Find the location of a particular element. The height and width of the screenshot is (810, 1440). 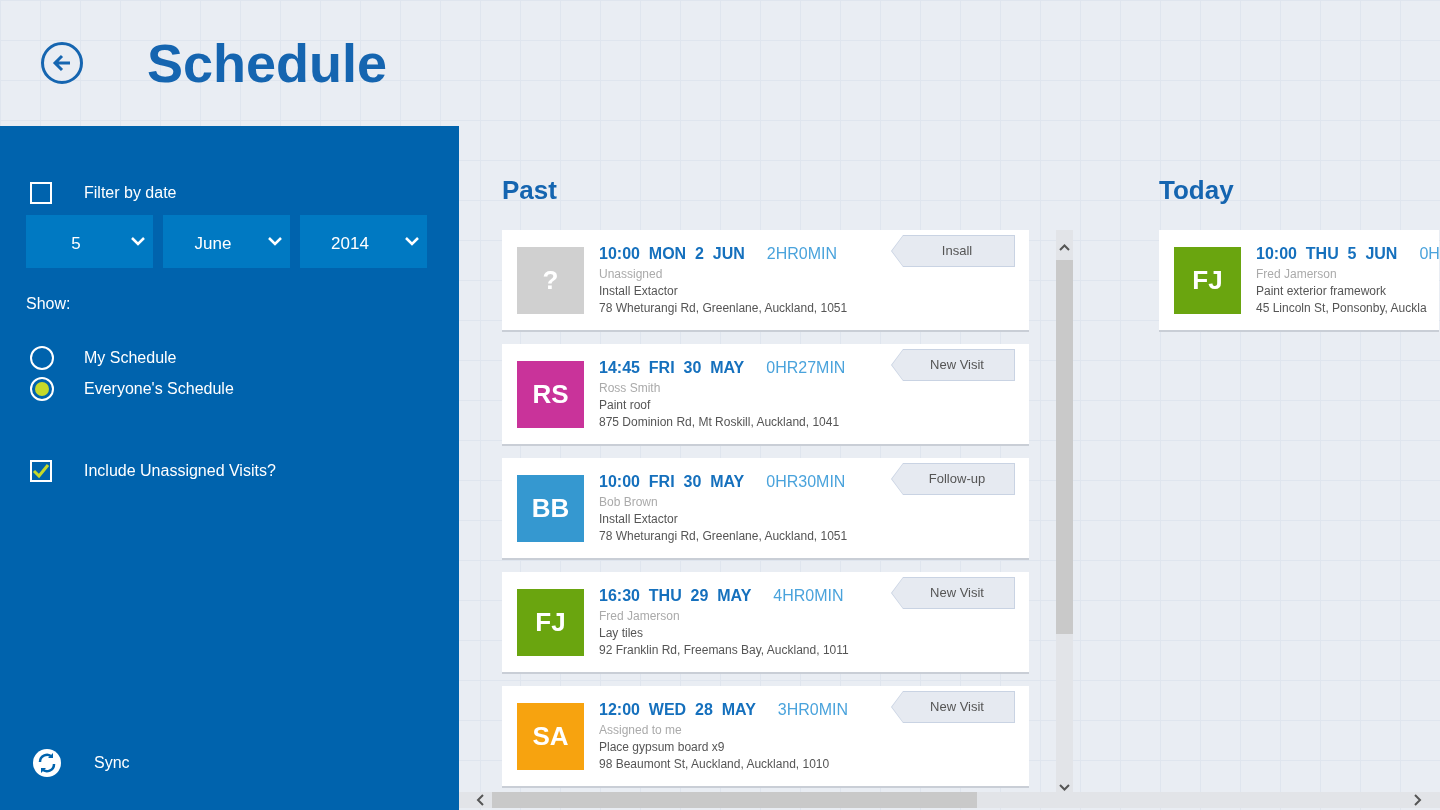

checkbox-label: Filter by date is located at coordinates (130, 193).